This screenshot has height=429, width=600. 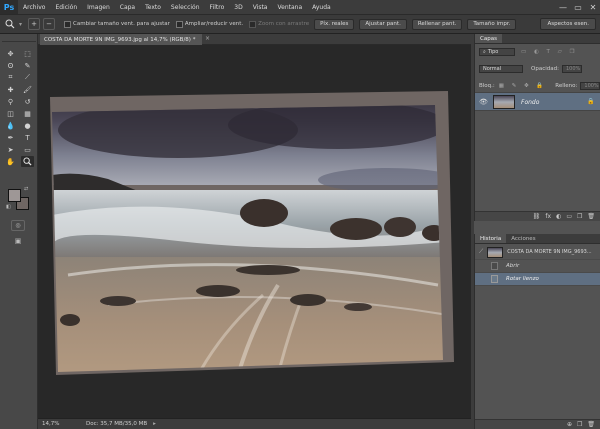 I want to click on close-document-icon: ×, so click(x=207, y=38).